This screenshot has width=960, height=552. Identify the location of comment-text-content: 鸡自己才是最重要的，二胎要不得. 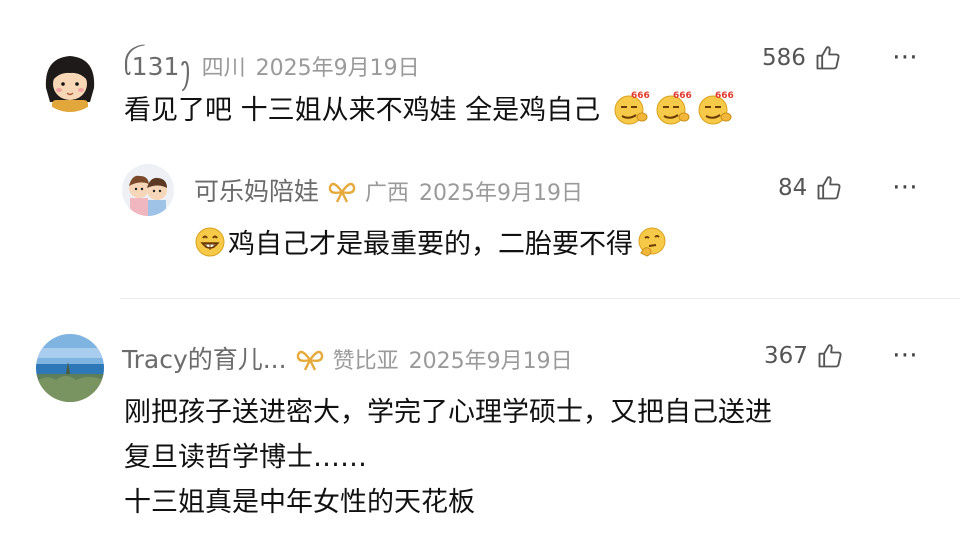
(430, 244).